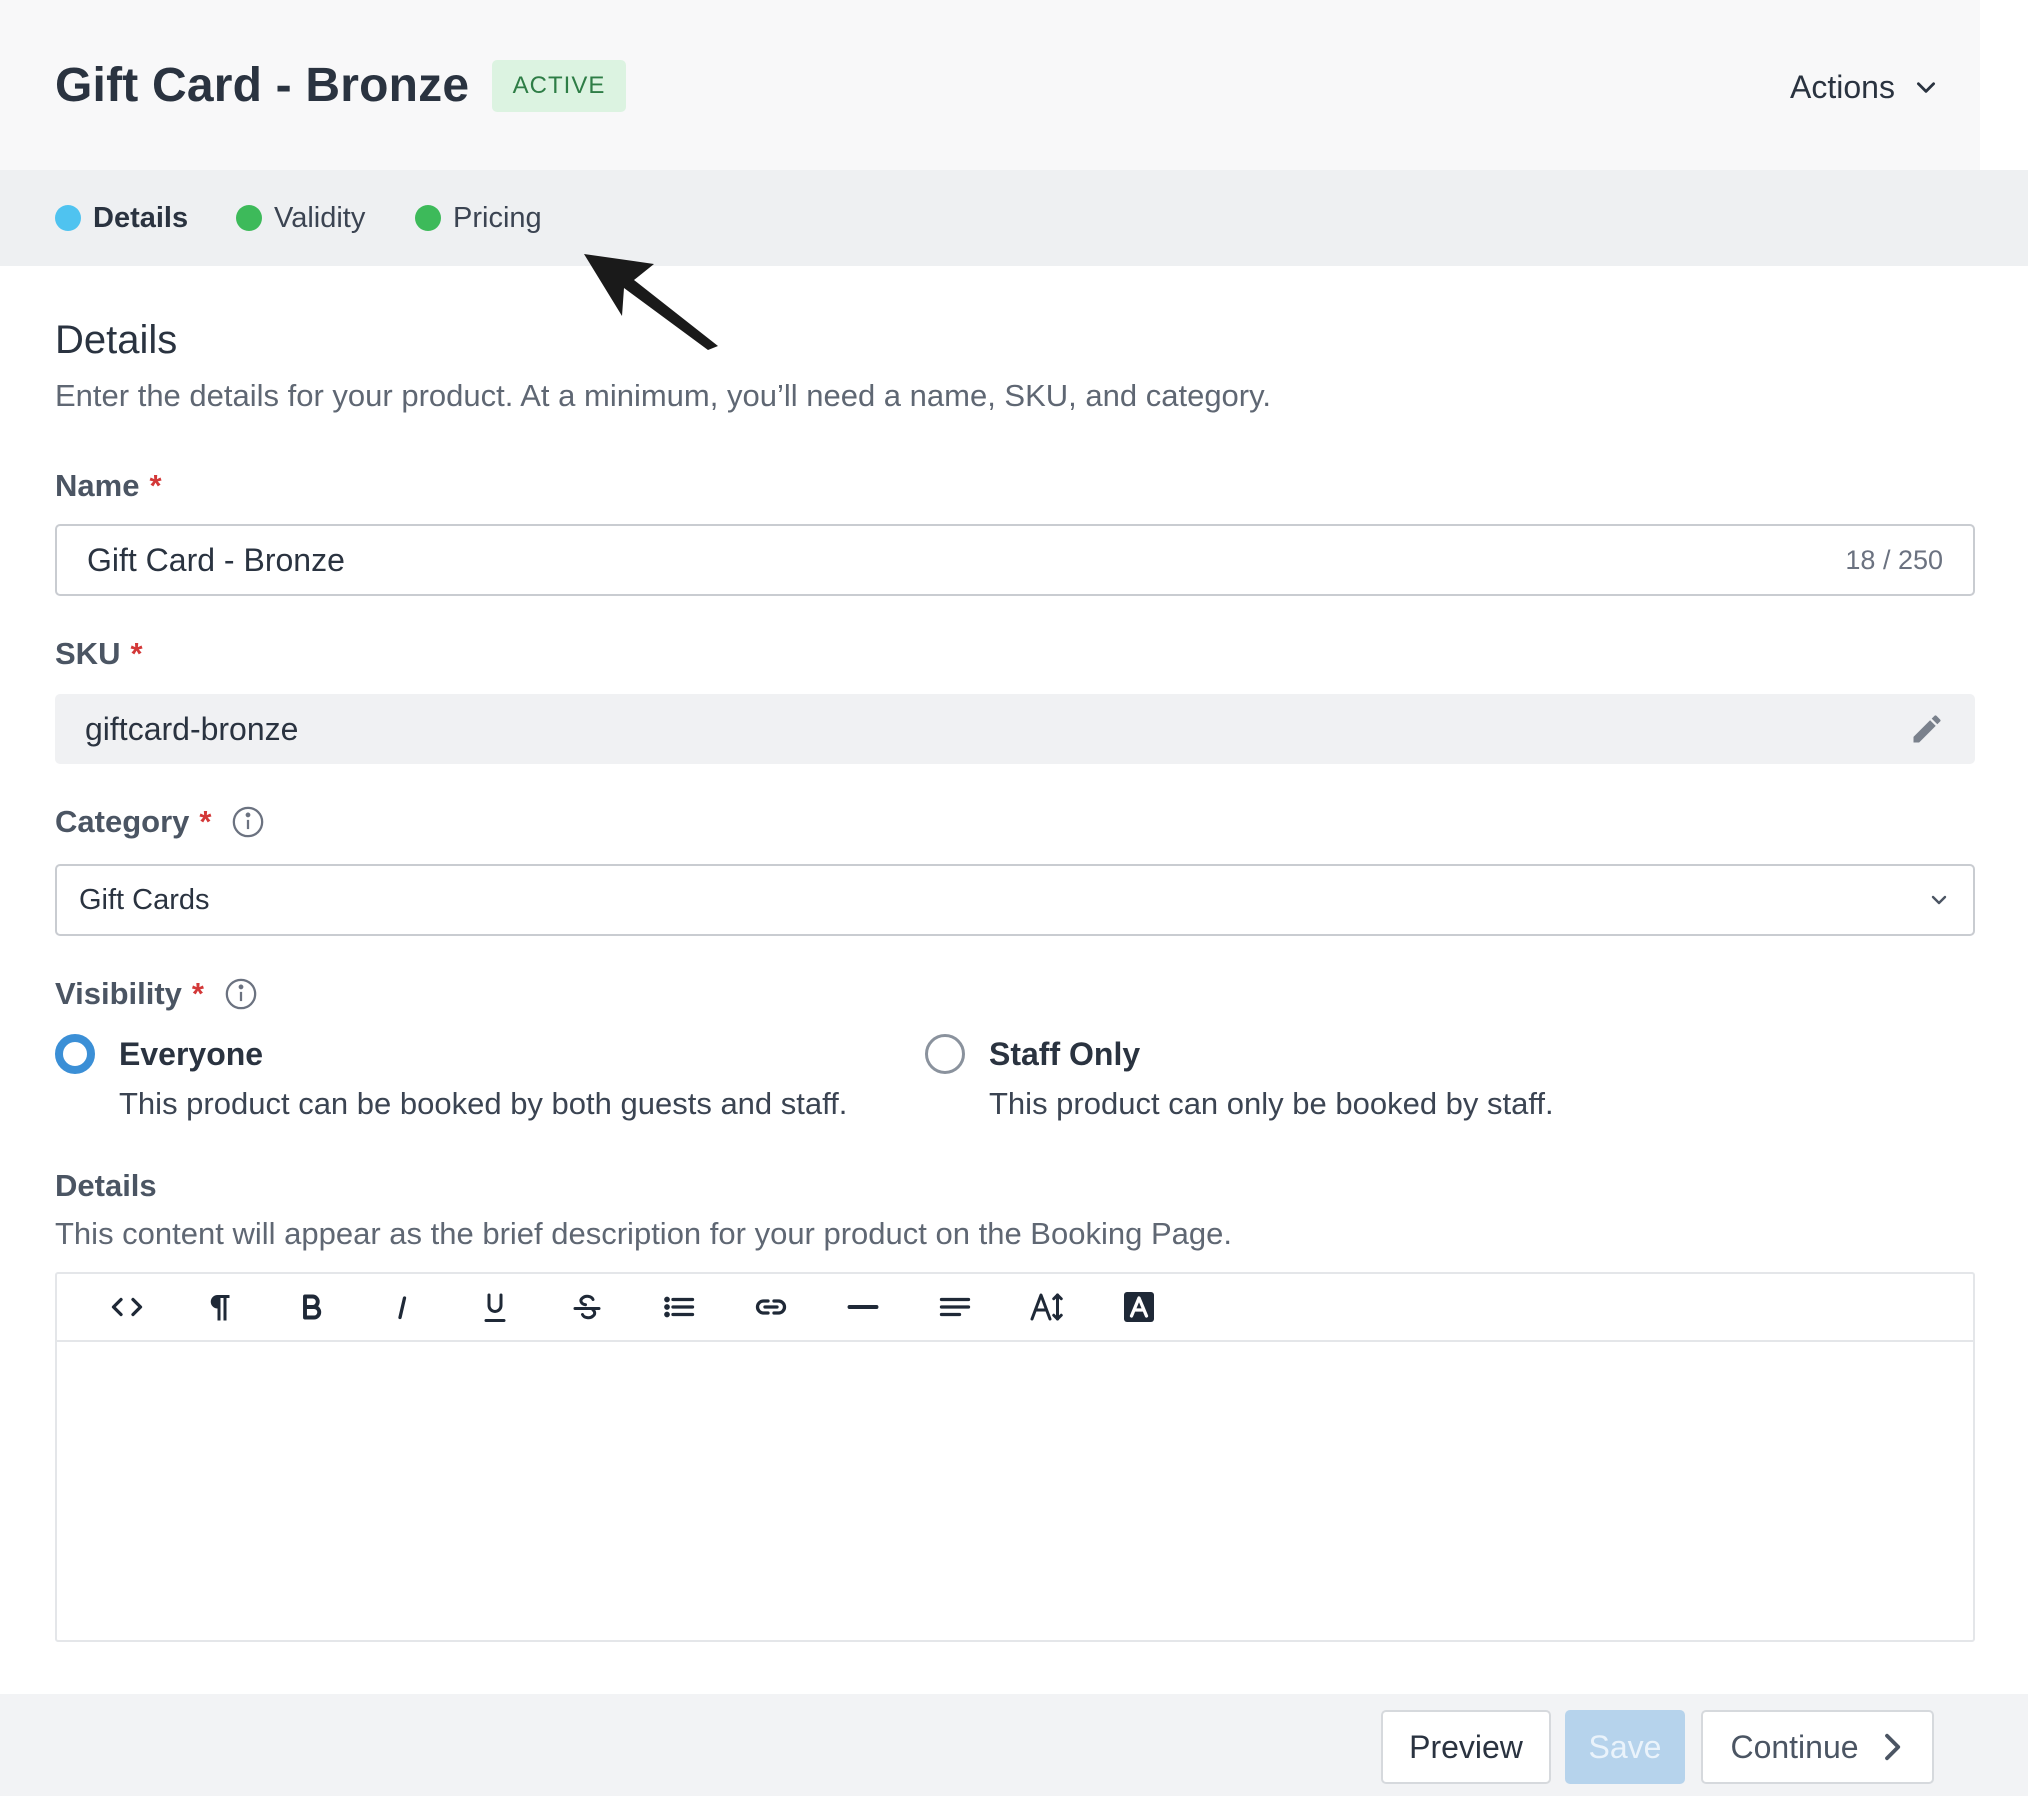 This screenshot has height=1796, width=2028. I want to click on horizontal-rule-icon, so click(863, 1307).